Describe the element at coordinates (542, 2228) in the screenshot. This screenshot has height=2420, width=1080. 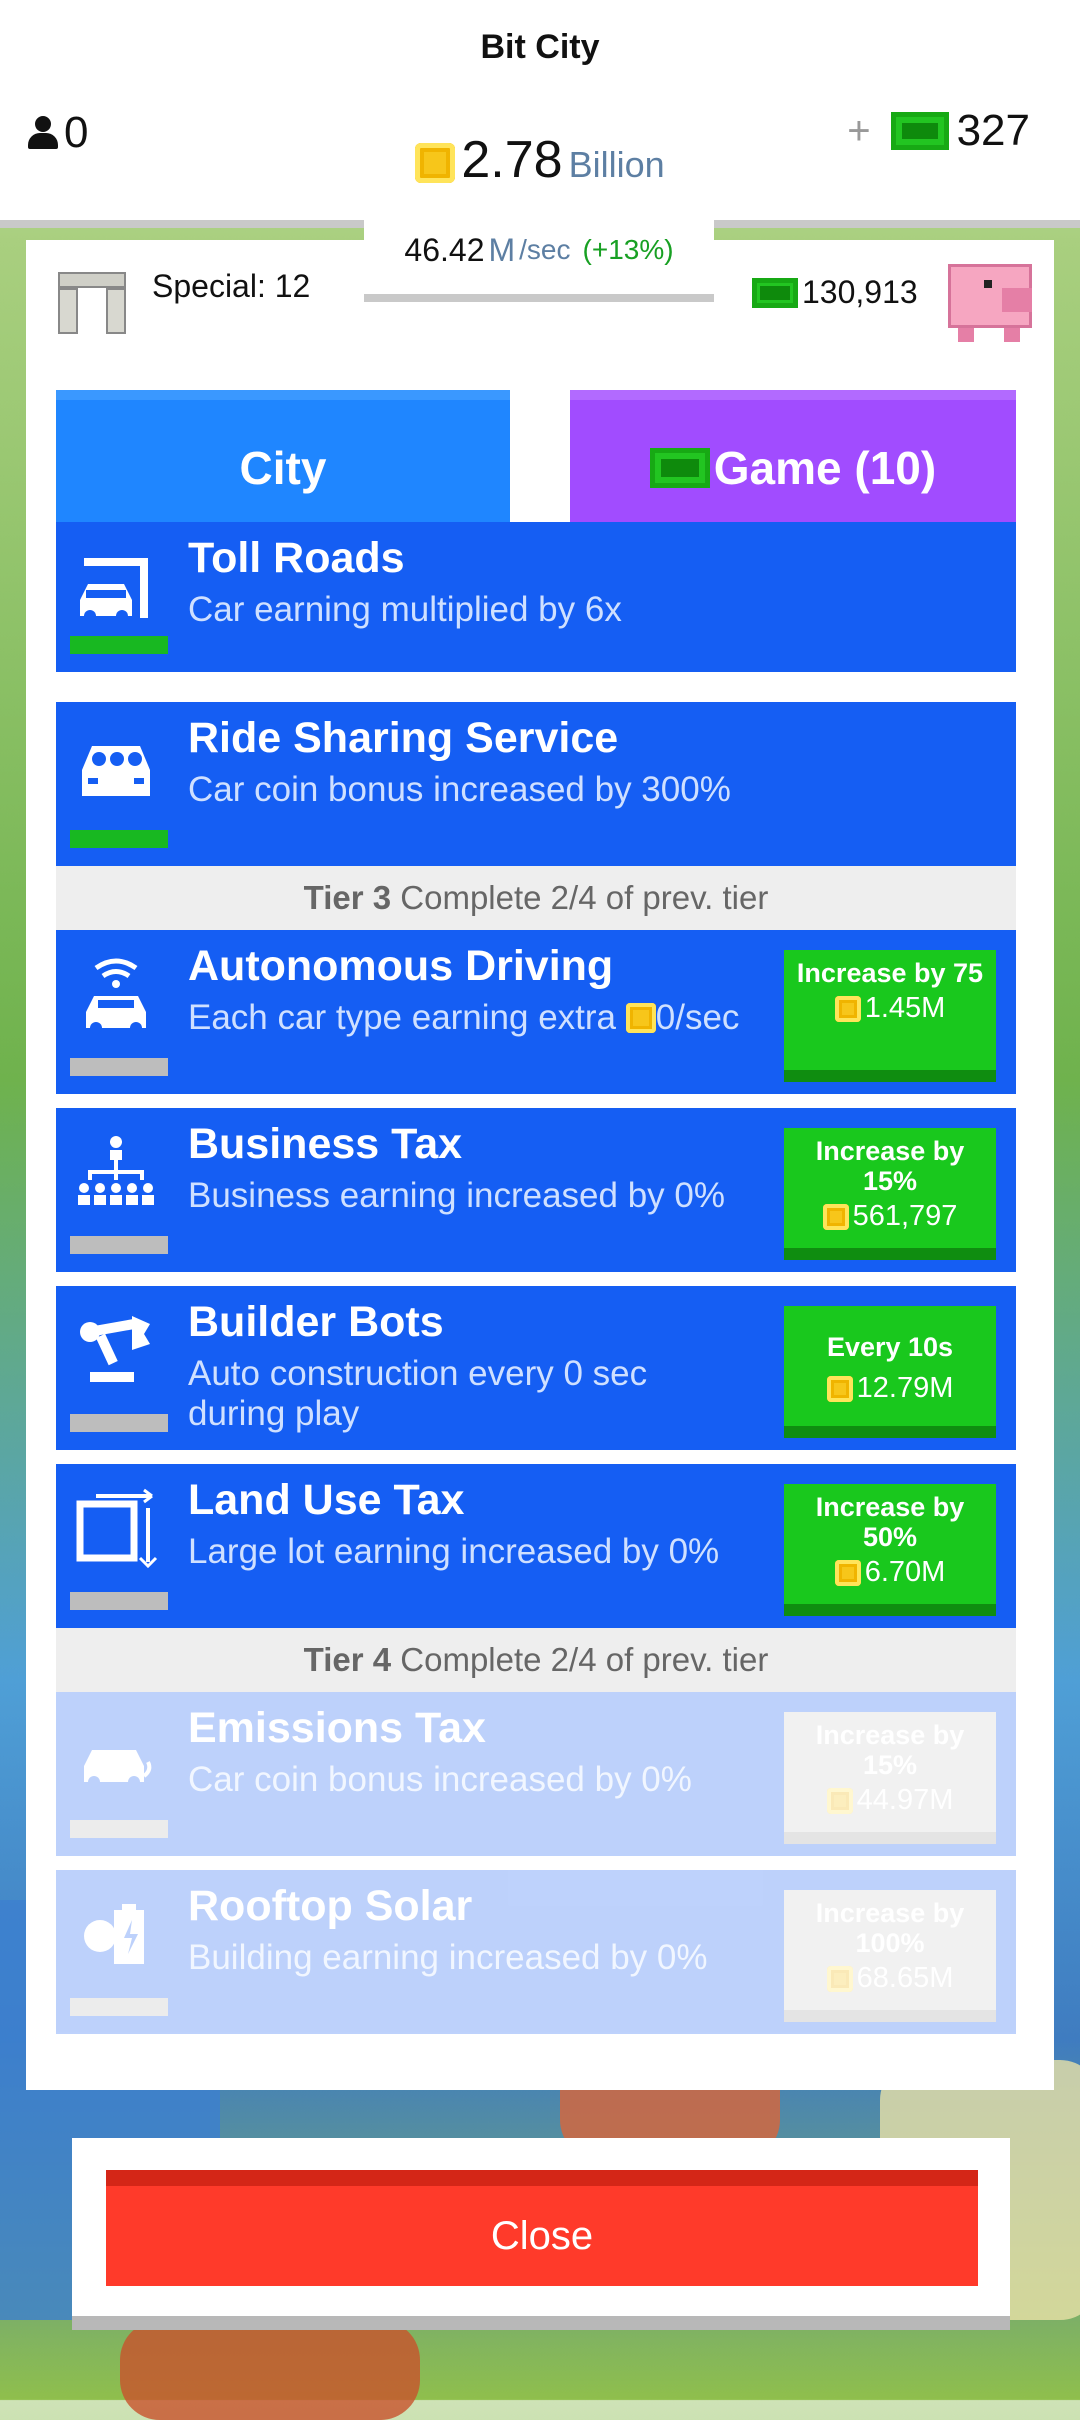
I see `close-button: Close` at that location.